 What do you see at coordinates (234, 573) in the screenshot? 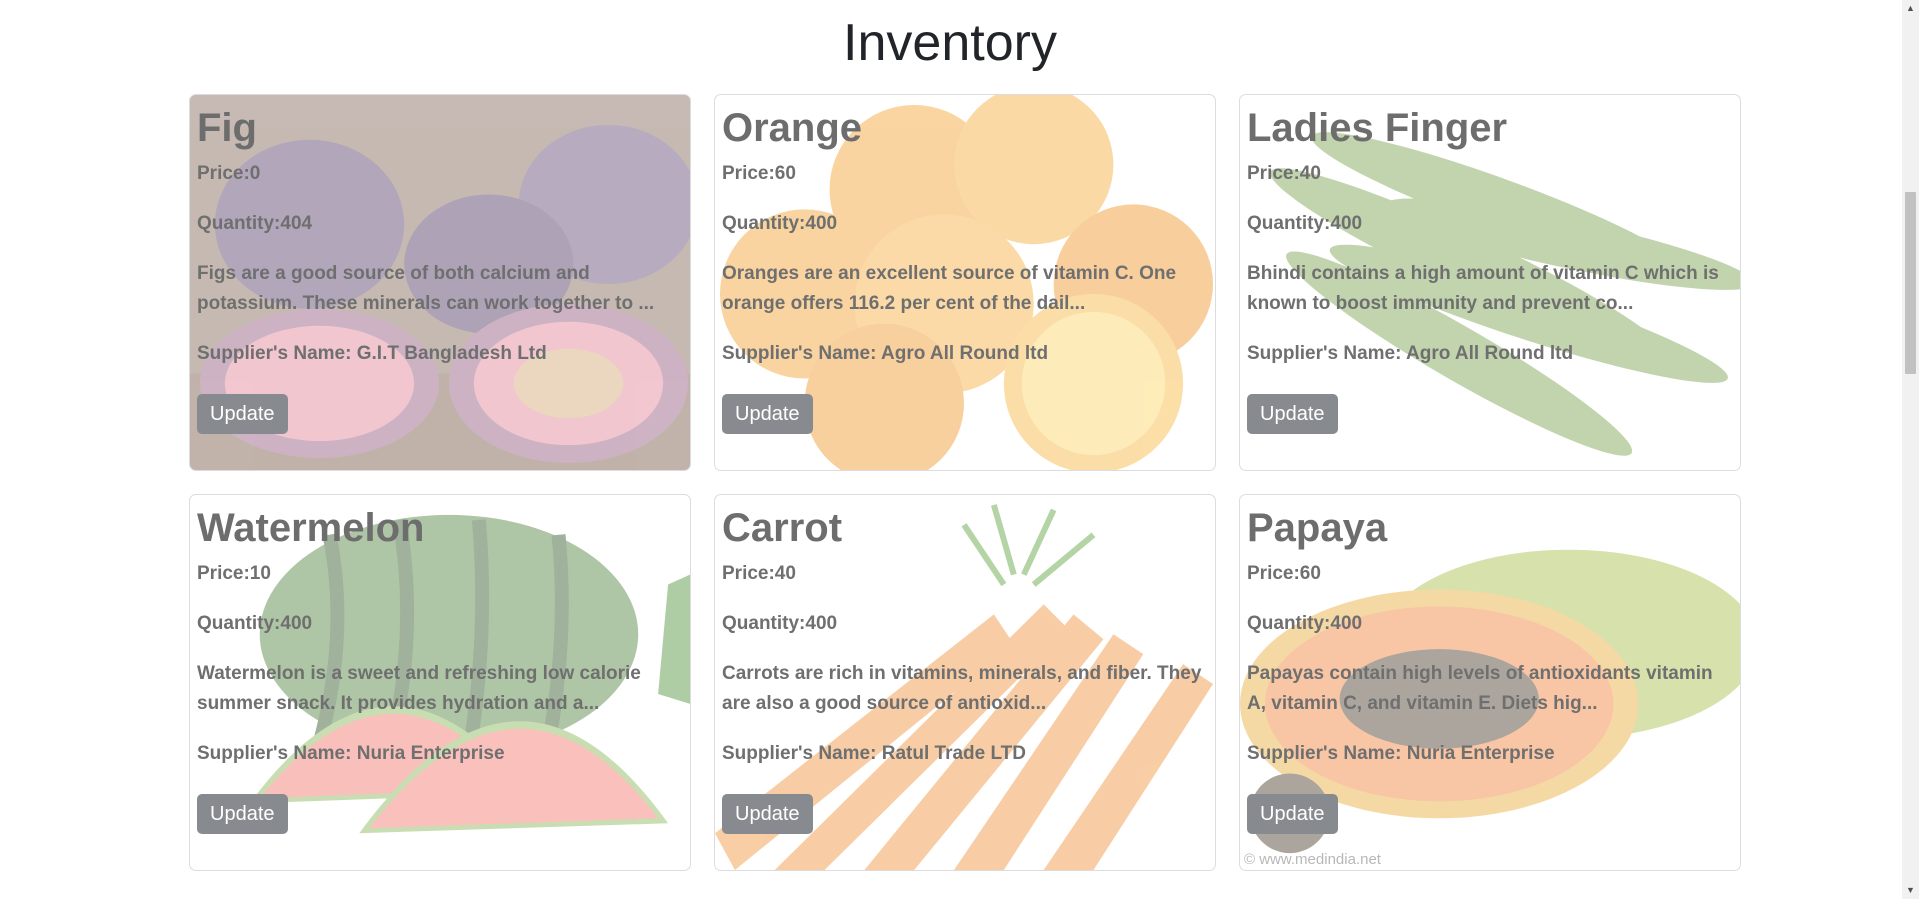
I see `item-price: Price:10` at bounding box center [234, 573].